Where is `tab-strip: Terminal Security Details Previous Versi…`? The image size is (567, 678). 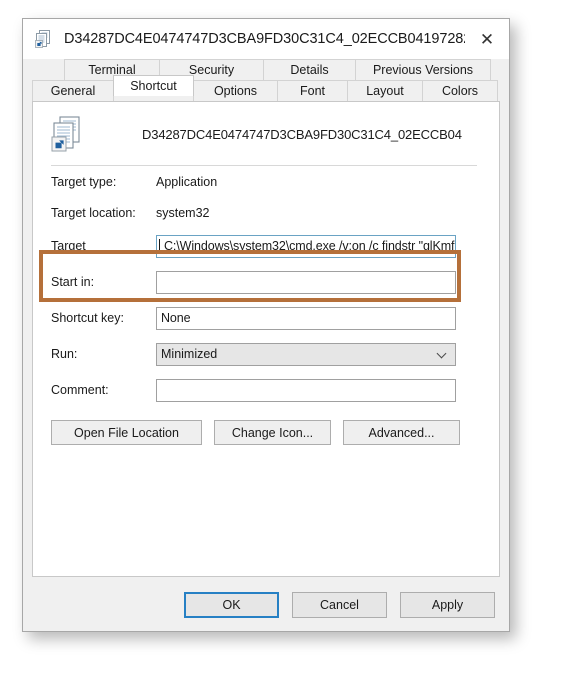 tab-strip: Terminal Security Details Previous Versi… is located at coordinates (266, 80).